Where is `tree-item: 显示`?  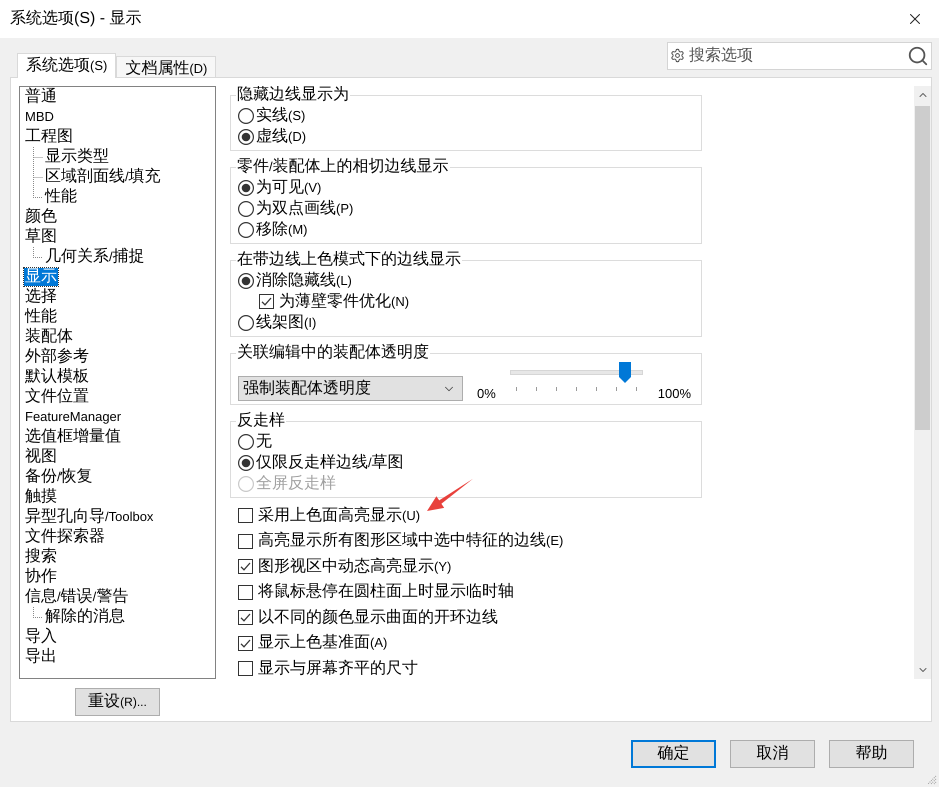 tree-item: 显示 is located at coordinates (41, 277).